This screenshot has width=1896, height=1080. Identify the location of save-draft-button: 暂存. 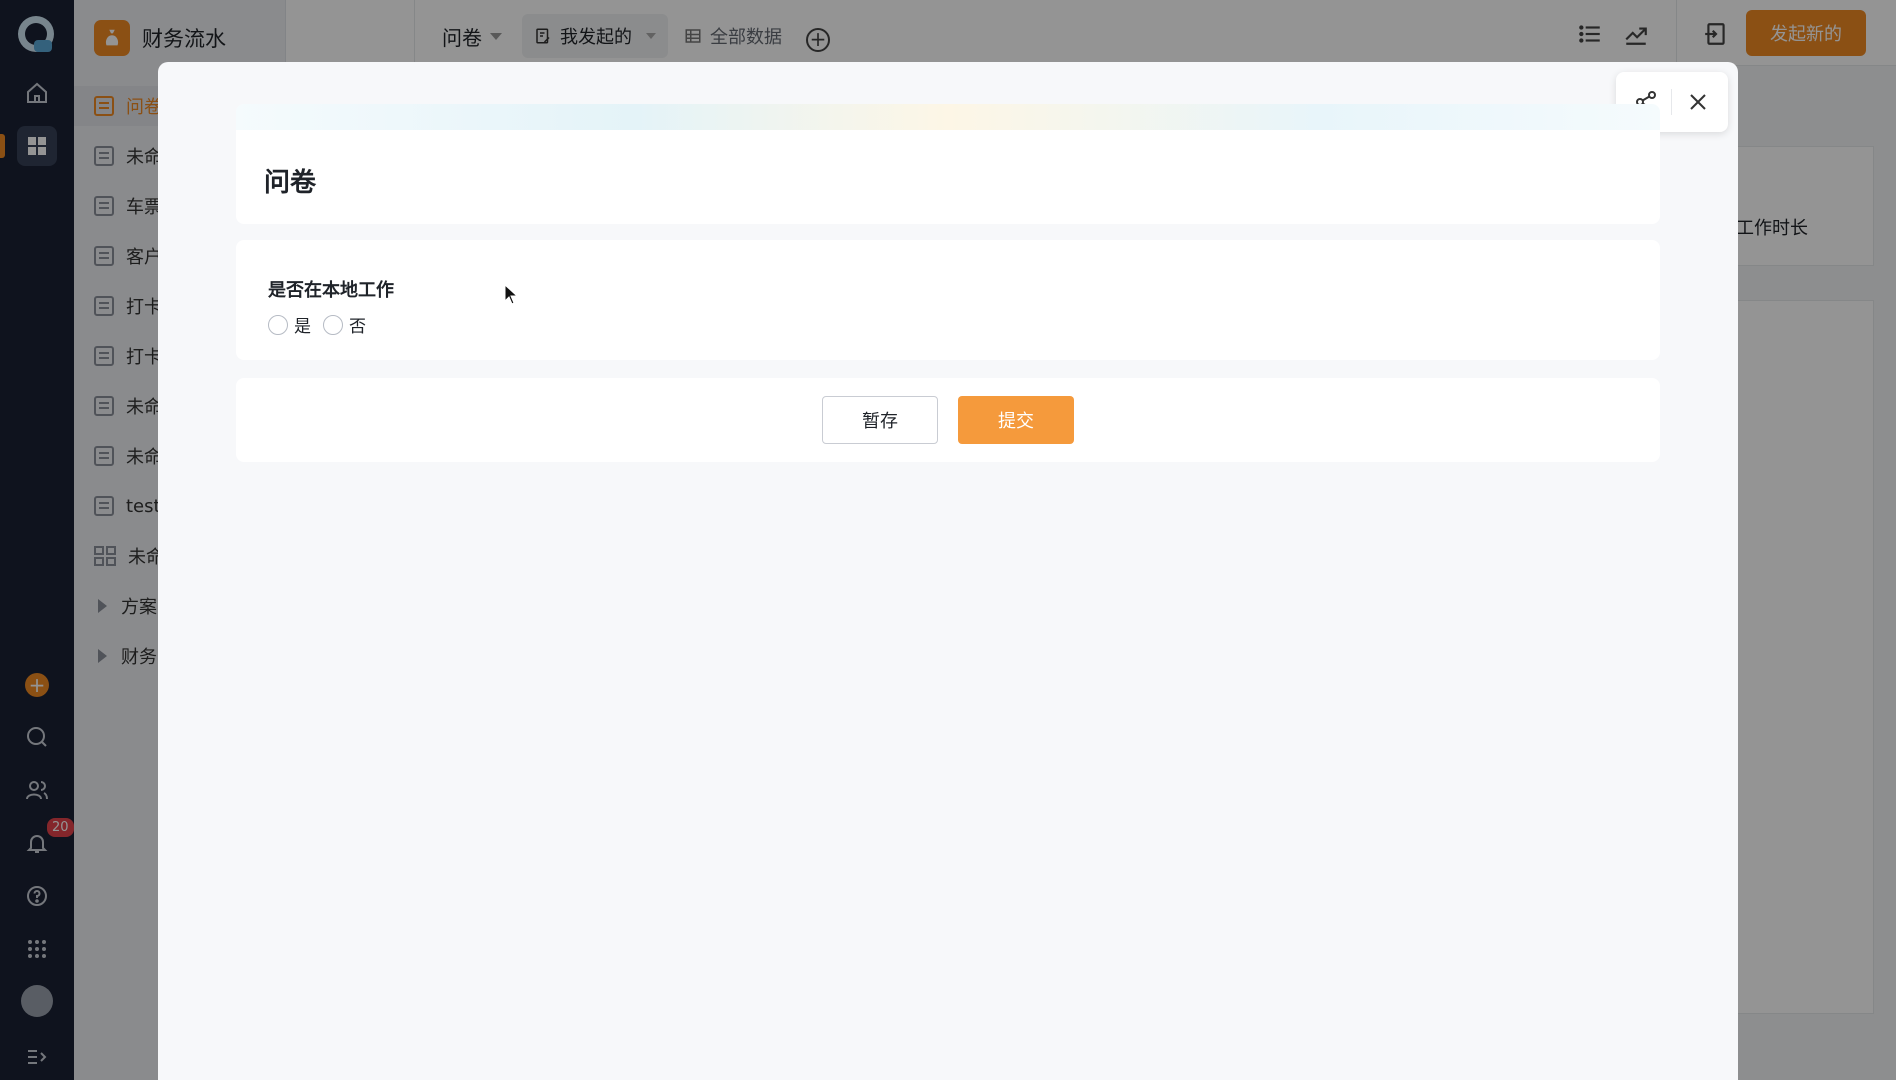
(880, 420).